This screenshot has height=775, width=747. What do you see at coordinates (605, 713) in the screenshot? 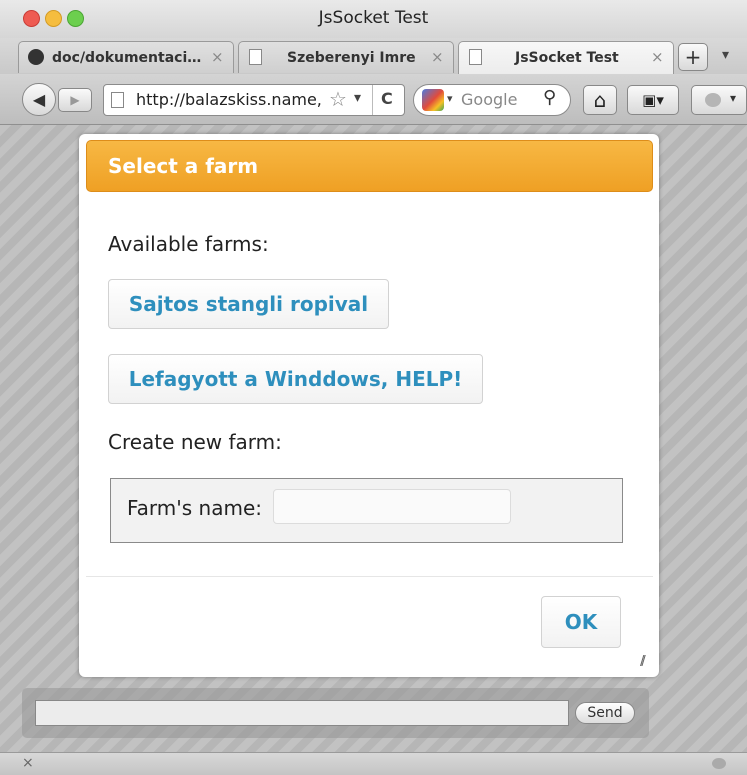
I see `send-button: Send` at bounding box center [605, 713].